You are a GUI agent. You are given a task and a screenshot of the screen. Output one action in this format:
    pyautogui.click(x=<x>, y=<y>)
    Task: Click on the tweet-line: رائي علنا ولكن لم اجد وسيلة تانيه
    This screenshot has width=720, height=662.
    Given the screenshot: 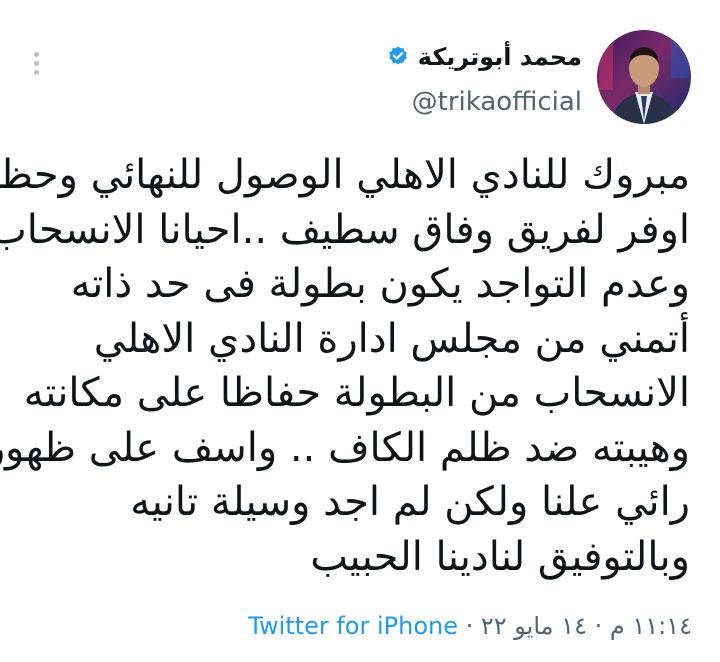 What is the action you would take?
    pyautogui.click(x=410, y=502)
    